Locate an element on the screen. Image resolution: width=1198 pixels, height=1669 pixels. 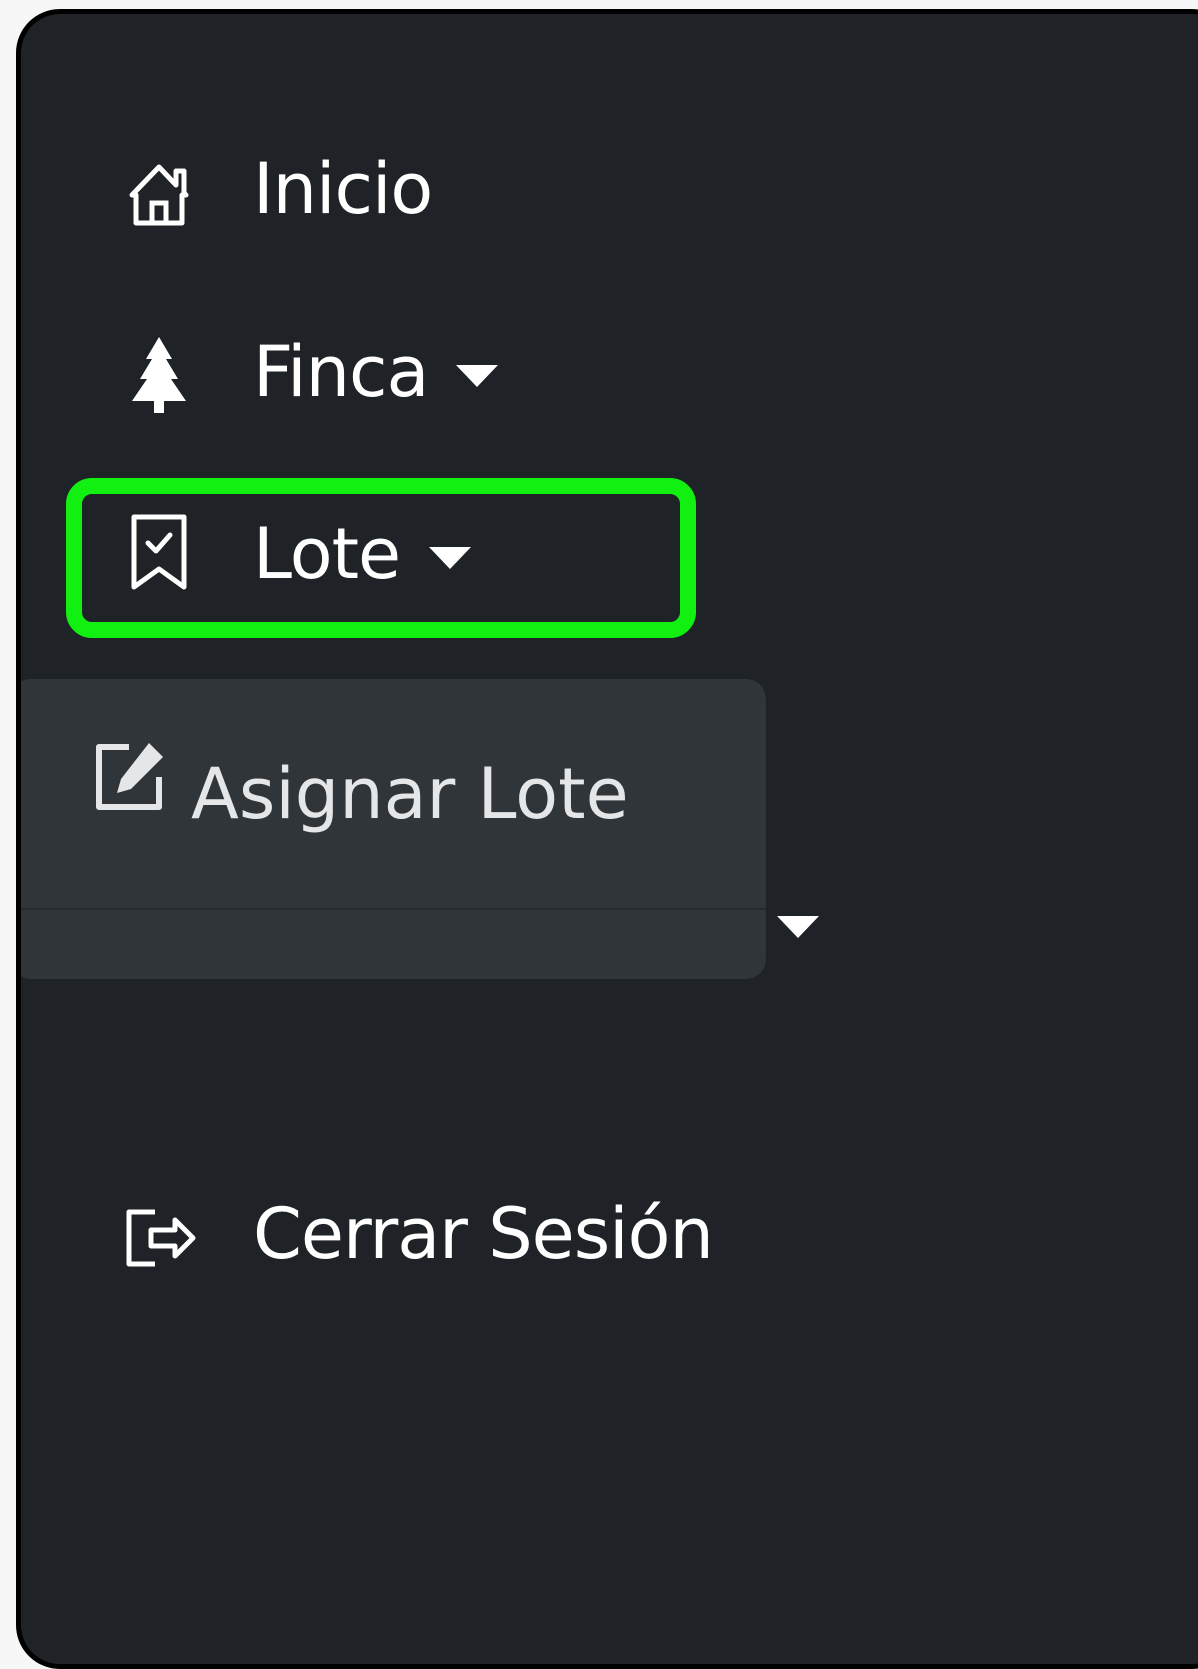
sidebar-item-label: Inicio is located at coordinates (343, 189).